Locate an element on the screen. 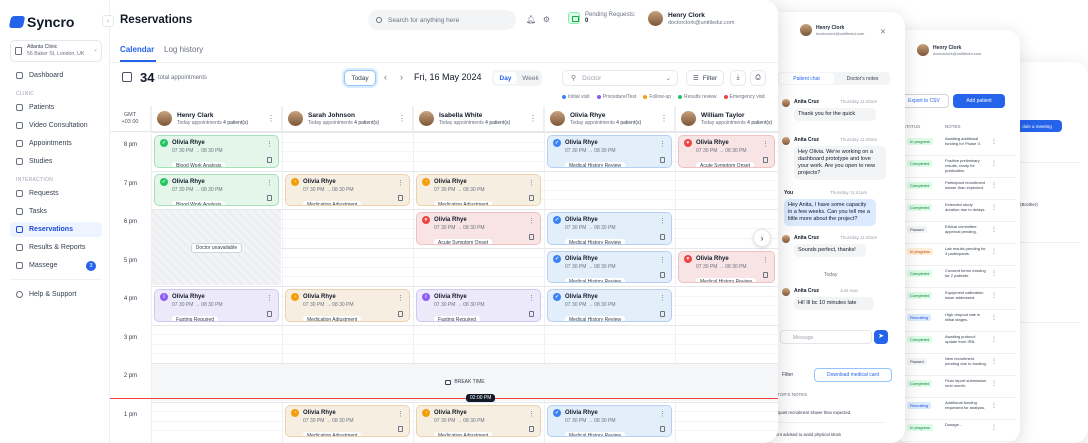 This screenshot has height=443, width=1088. sidebar-item-video-consultation: Video Consultation is located at coordinates (56, 125).